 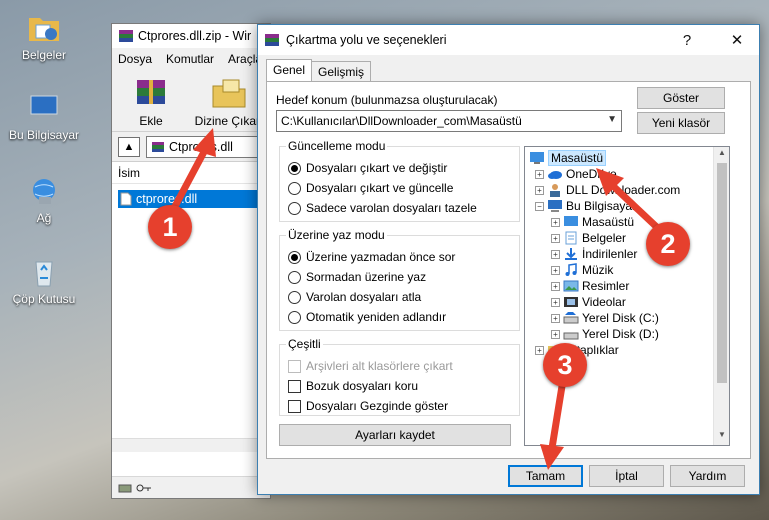 What do you see at coordinates (608, 222) in the screenshot?
I see `tree-item-label: Masaüstü` at bounding box center [608, 222].